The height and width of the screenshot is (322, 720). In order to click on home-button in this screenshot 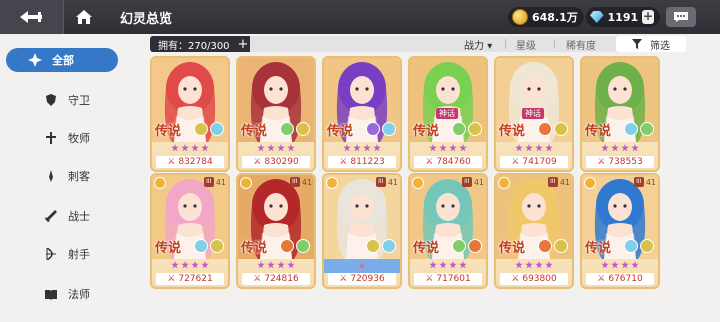, I will do `click(84, 17)`.